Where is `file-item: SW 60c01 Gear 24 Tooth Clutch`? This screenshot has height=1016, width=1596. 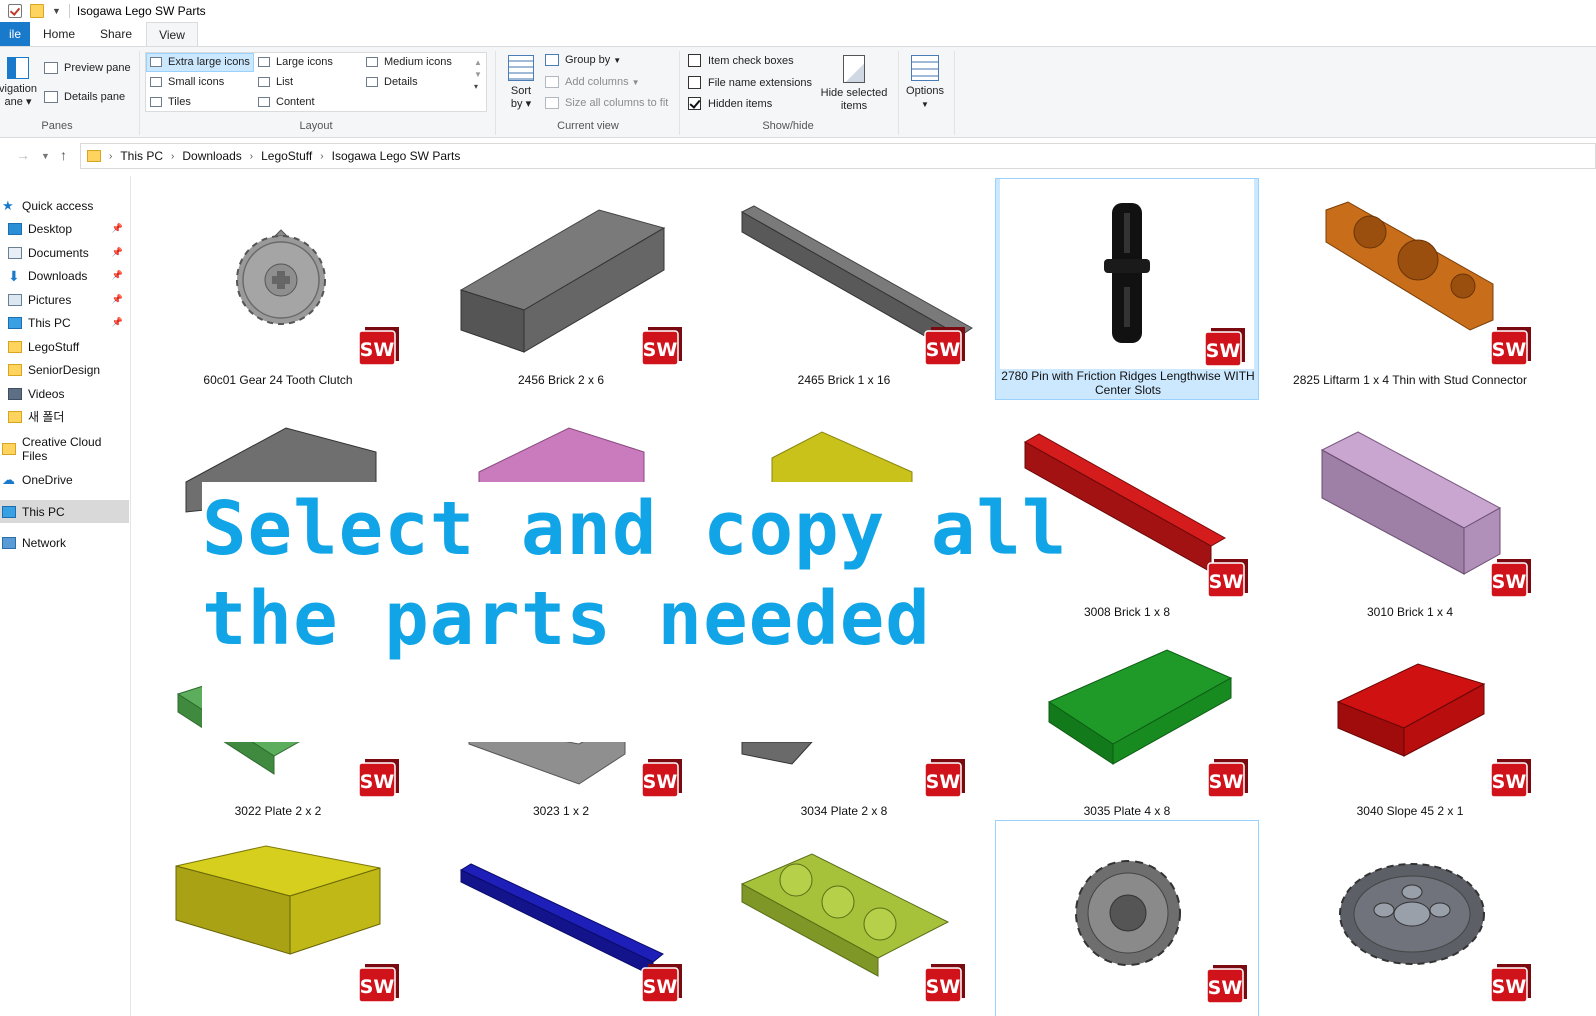
file-item: SW 60c01 Gear 24 Tooth Clutch is located at coordinates (278, 291).